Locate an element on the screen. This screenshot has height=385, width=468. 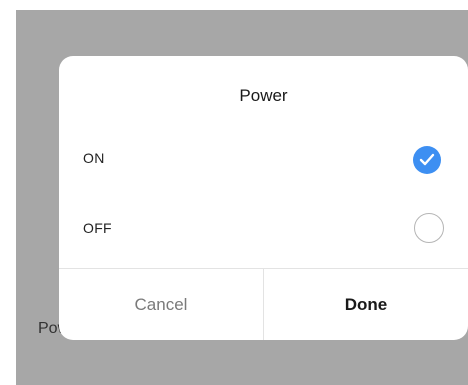
checkmark-icon is located at coordinates (427, 159).